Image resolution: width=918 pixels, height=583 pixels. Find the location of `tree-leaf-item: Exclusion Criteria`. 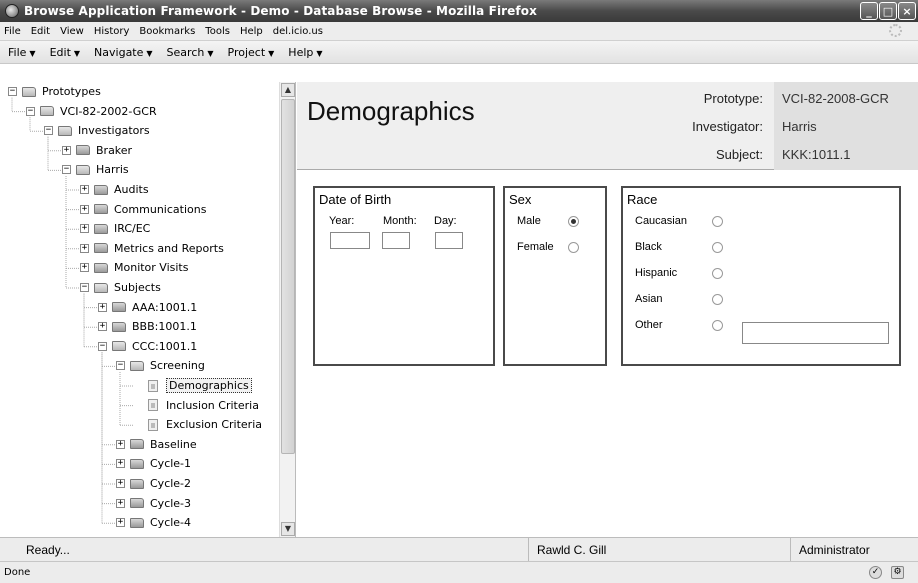

tree-leaf-item: Exclusion Criteria is located at coordinates (205, 424).